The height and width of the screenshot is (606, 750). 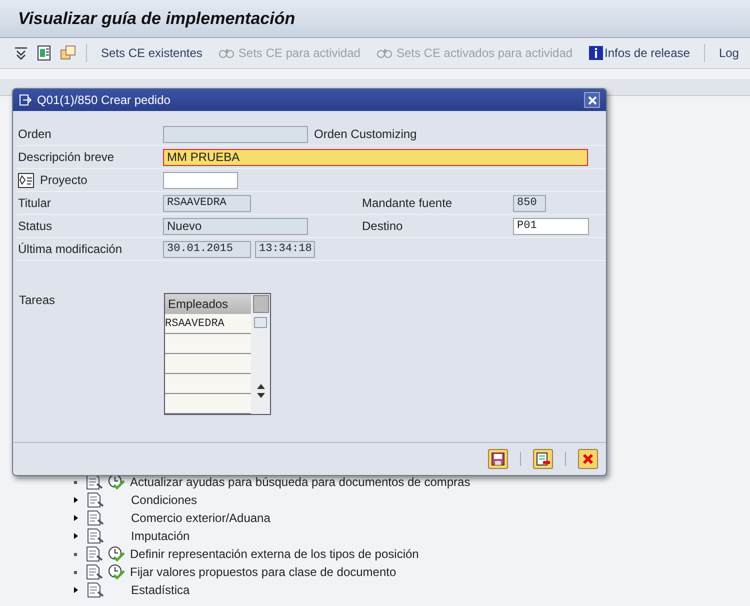 I want to click on cancel-button, so click(x=588, y=459).